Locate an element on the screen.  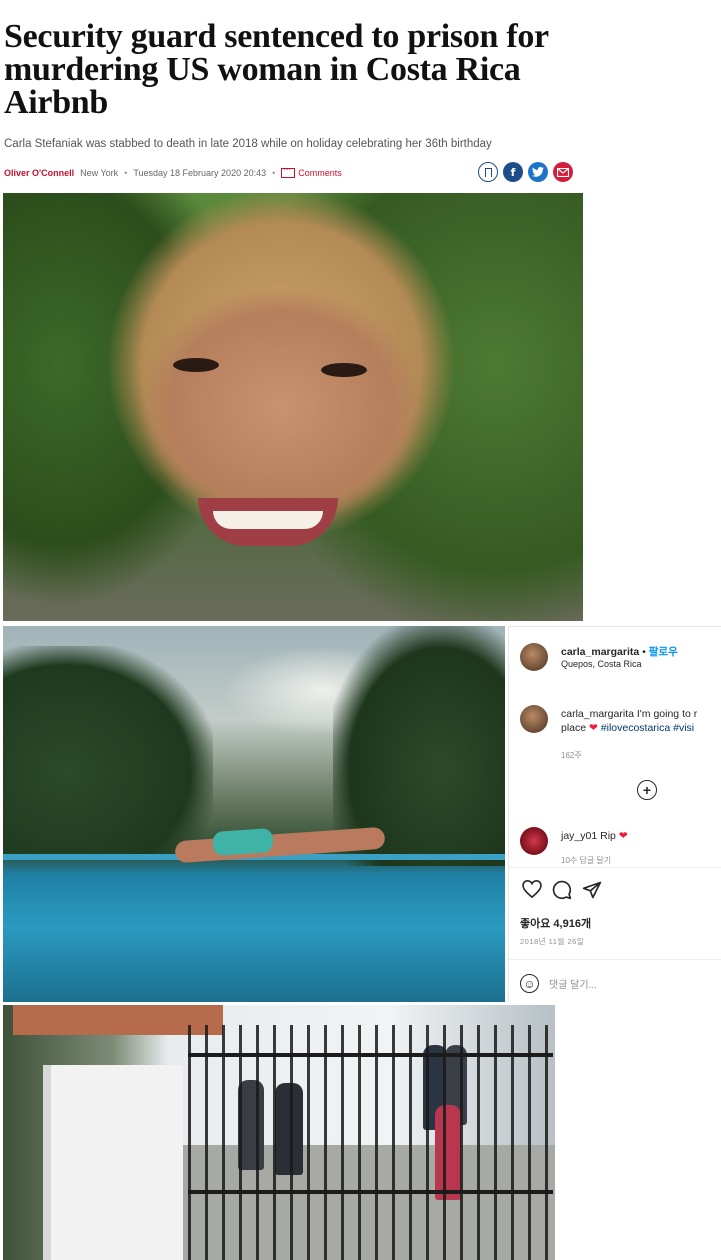
author-link: Oliver O'Connell is located at coordinates (39, 173).